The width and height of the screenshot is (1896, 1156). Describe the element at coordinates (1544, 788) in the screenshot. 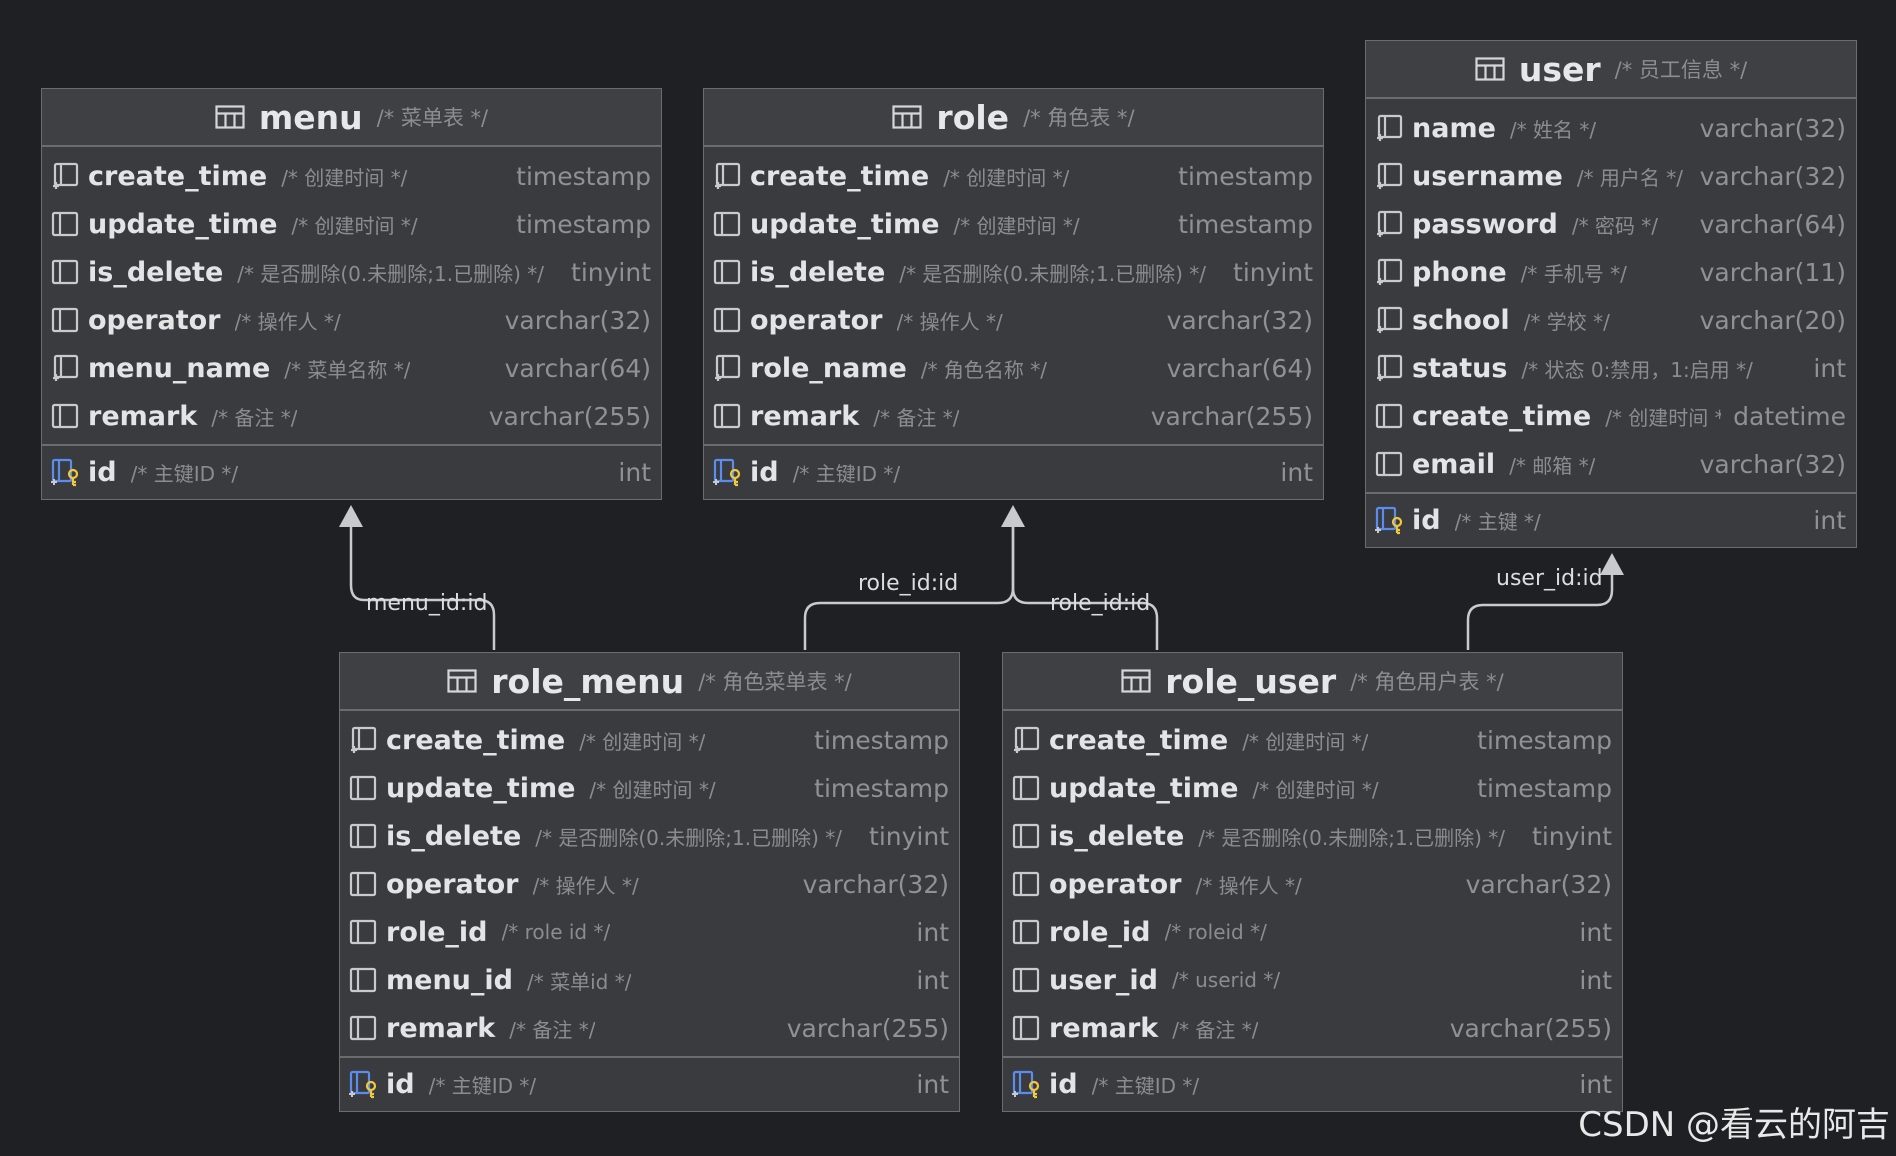

I see `column-type: timestamp` at that location.